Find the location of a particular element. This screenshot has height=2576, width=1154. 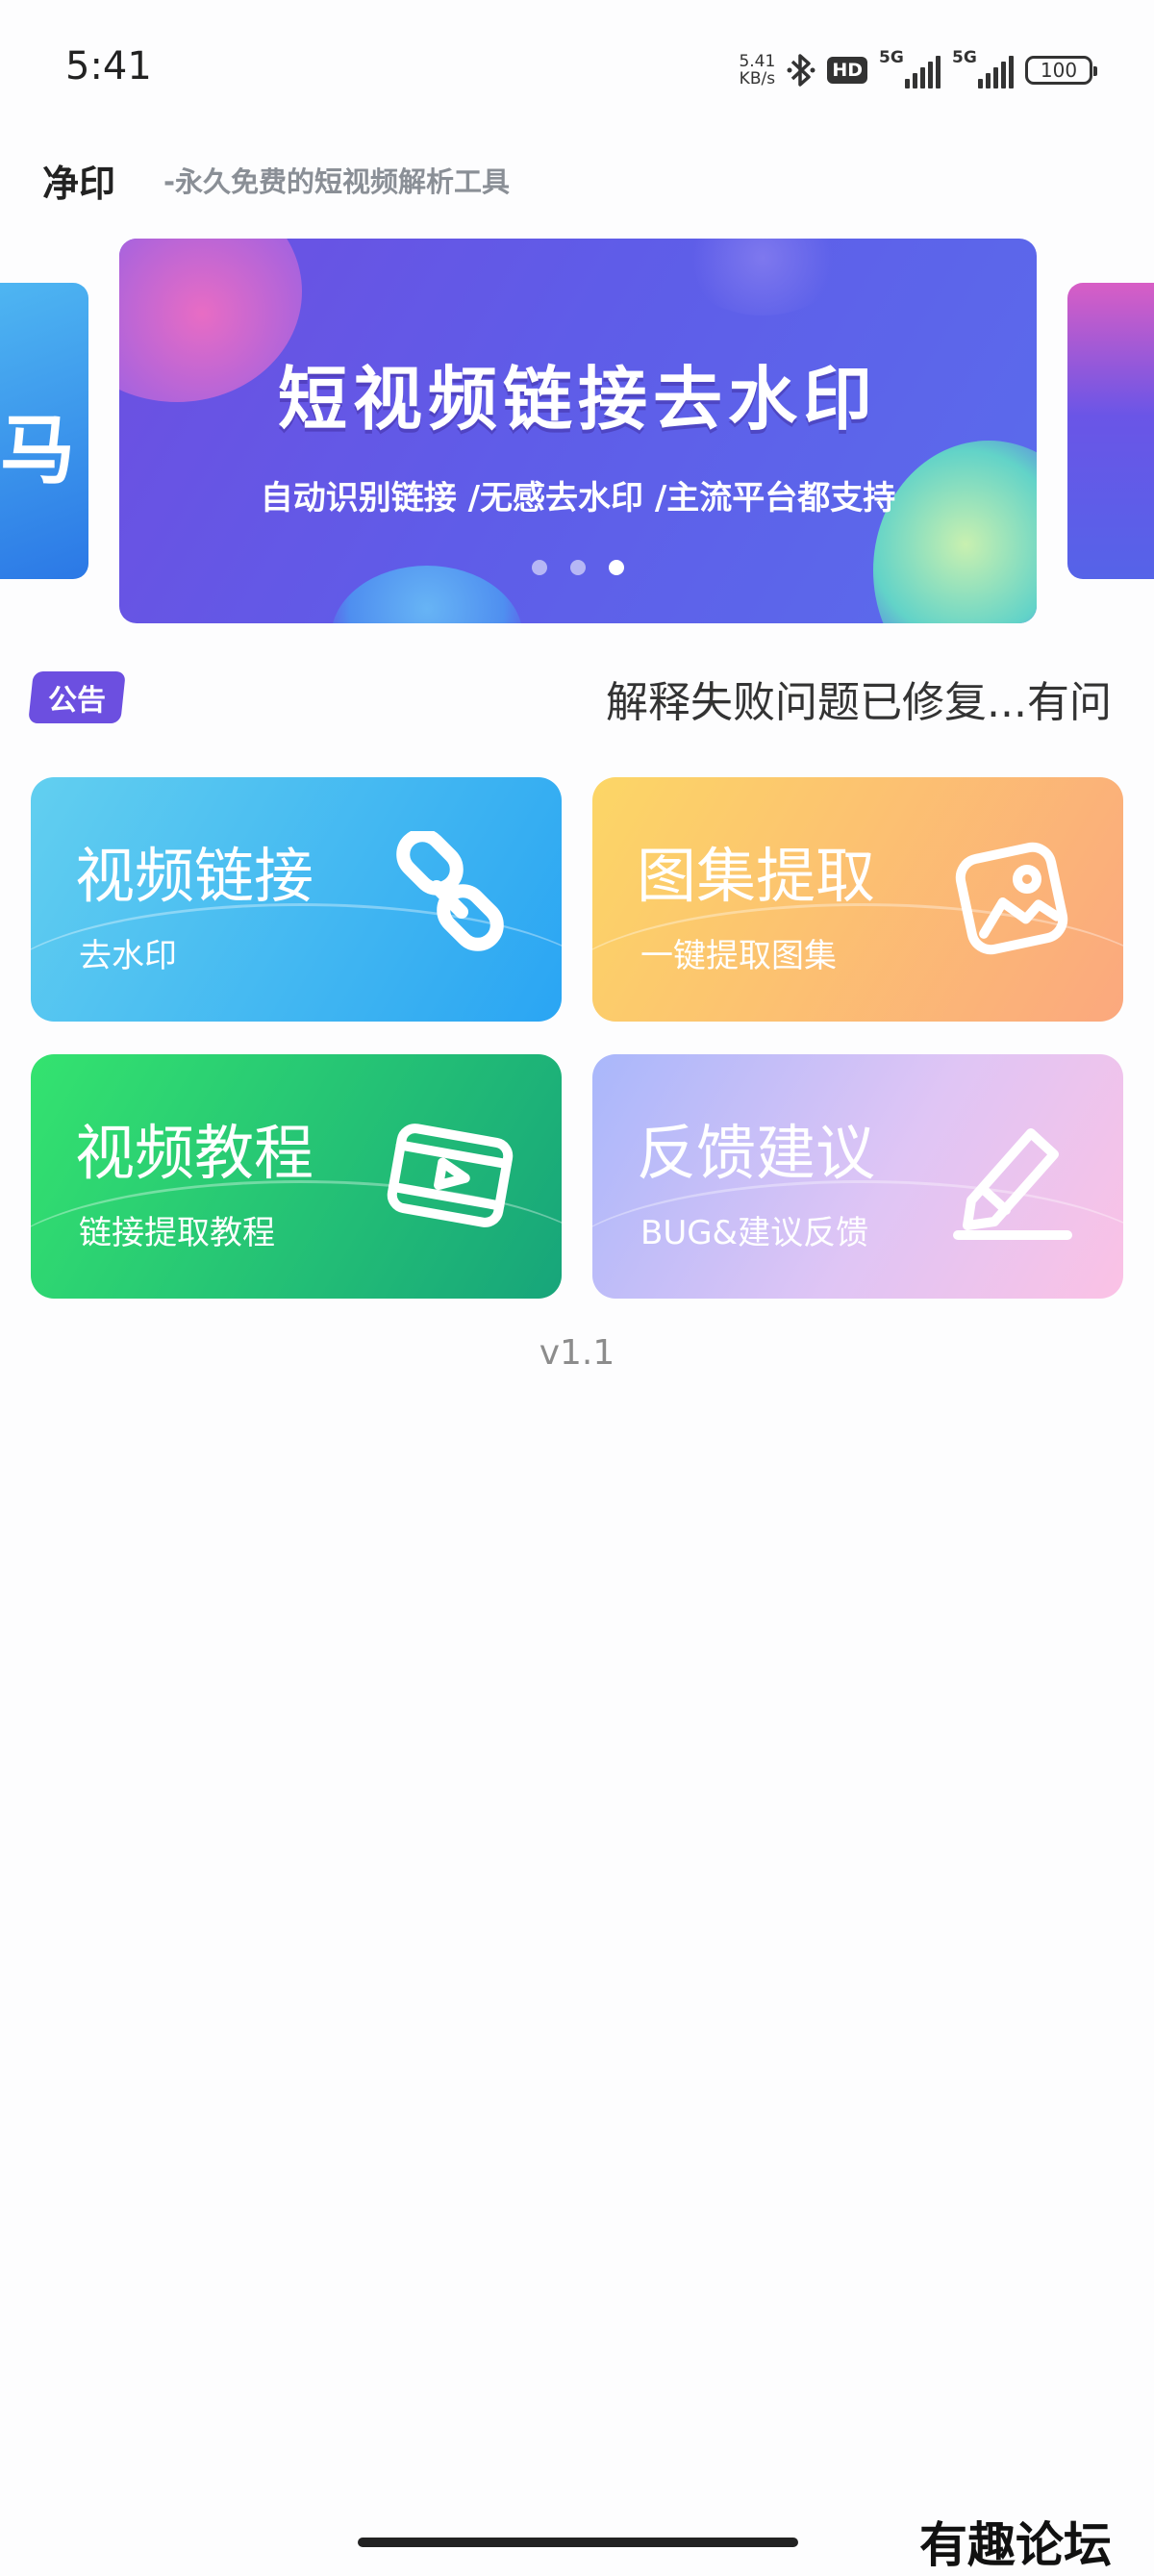

status-icons: 5.41 KB/s HD 5G 5G 100 is located at coordinates (918, 70).